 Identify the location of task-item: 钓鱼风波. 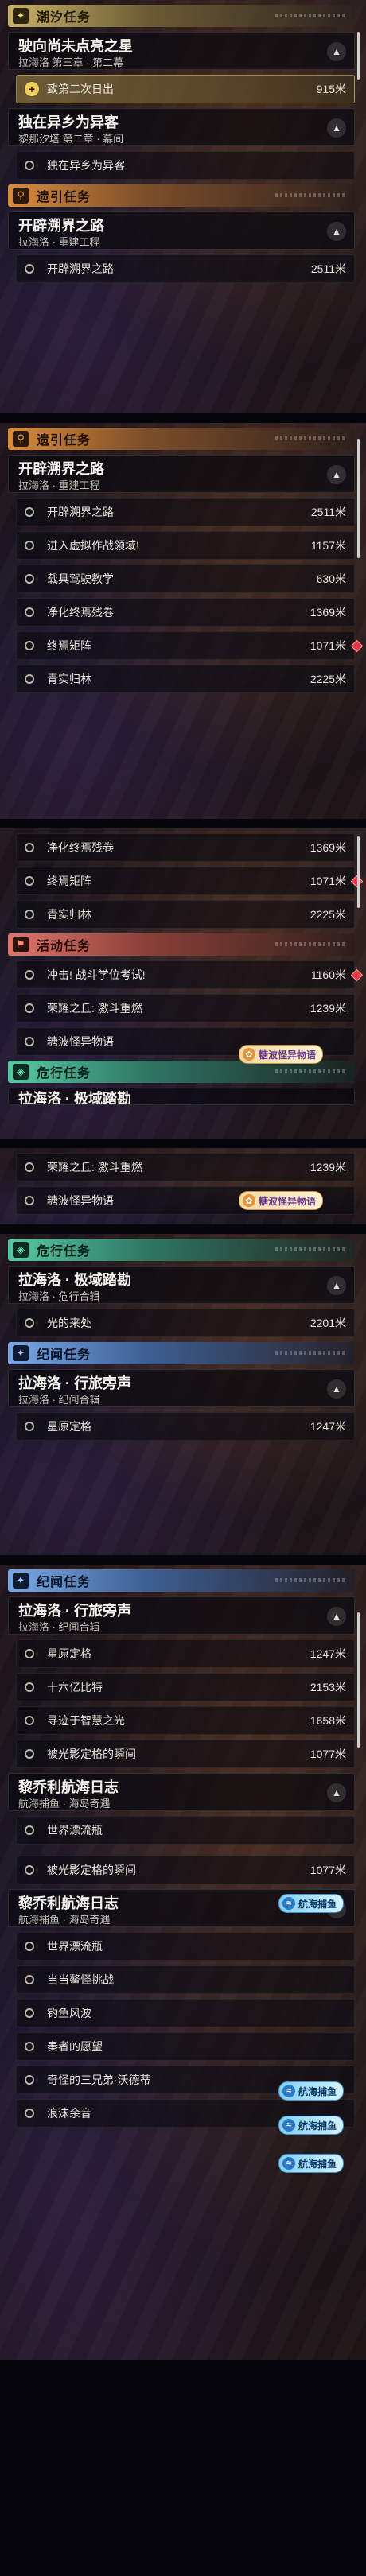
(185, 2013).